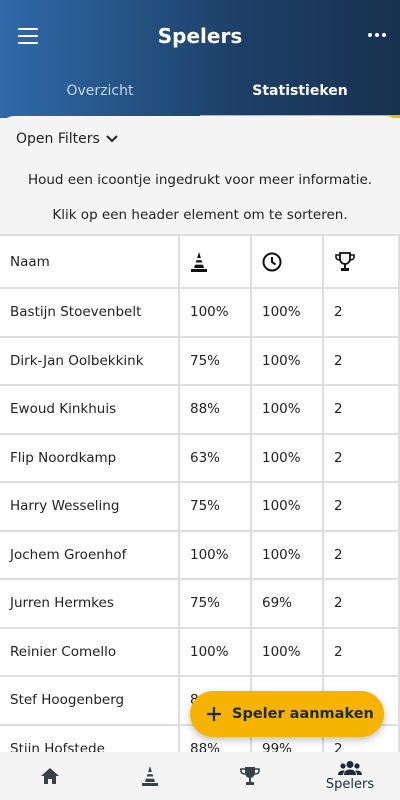 The width and height of the screenshot is (400, 800). Describe the element at coordinates (58, 139) in the screenshot. I see `open-filters-label: Open Filters` at that location.